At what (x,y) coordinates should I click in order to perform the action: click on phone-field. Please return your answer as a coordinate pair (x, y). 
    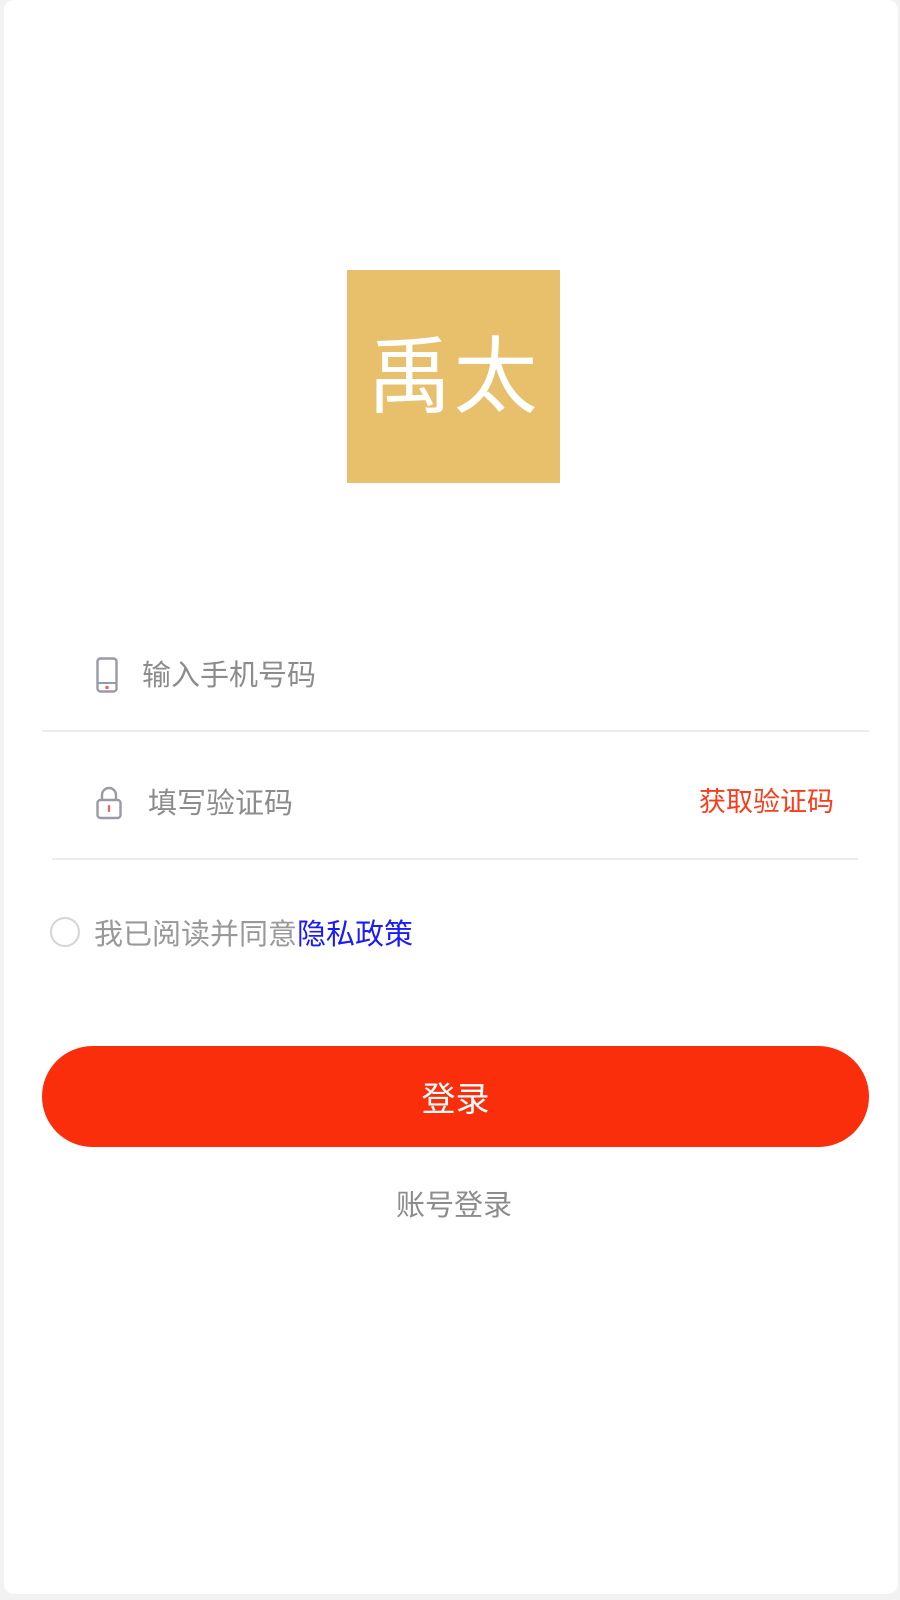
    Looking at the image, I should click on (455, 676).